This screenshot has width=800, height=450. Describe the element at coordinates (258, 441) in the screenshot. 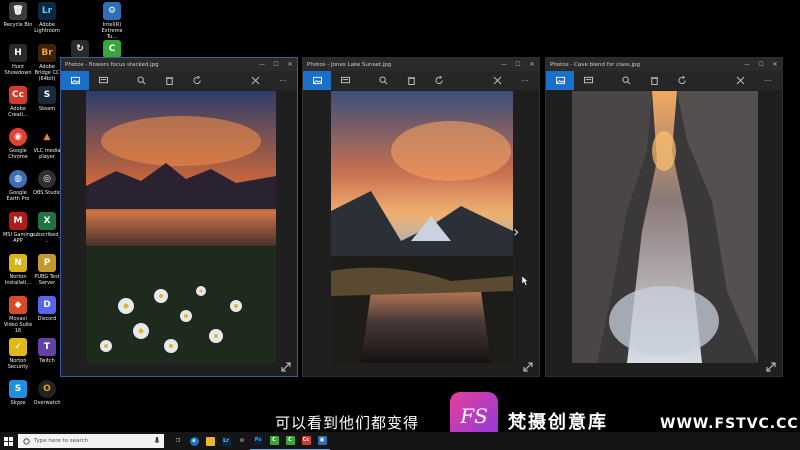

I see `photoshop-button: Ps` at that location.